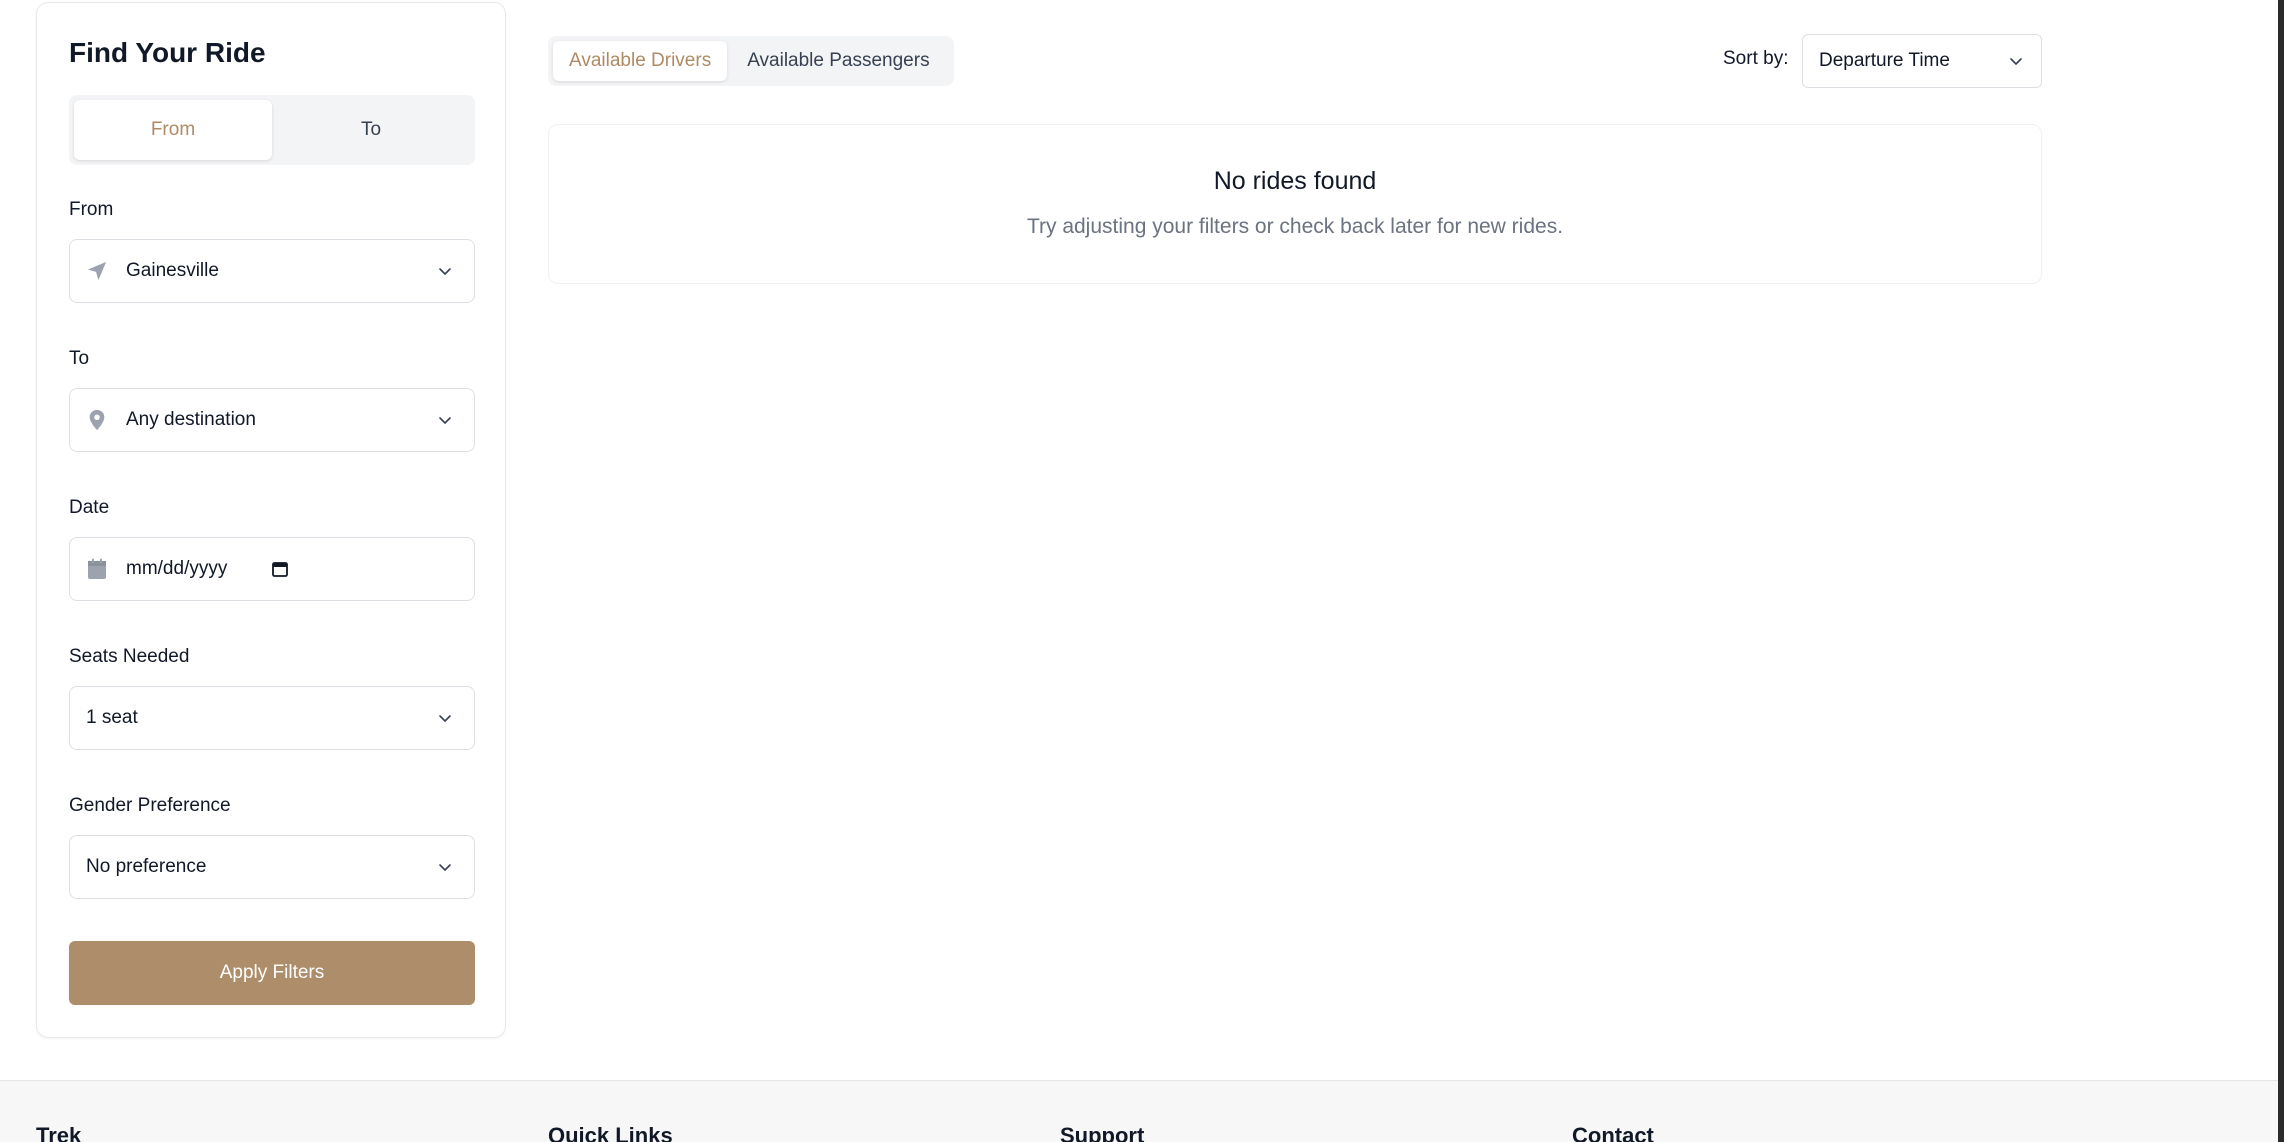 Image resolution: width=2284 pixels, height=1142 pixels. I want to click on ride-type-tabs: Available Drivers Available Passengers, so click(751, 61).